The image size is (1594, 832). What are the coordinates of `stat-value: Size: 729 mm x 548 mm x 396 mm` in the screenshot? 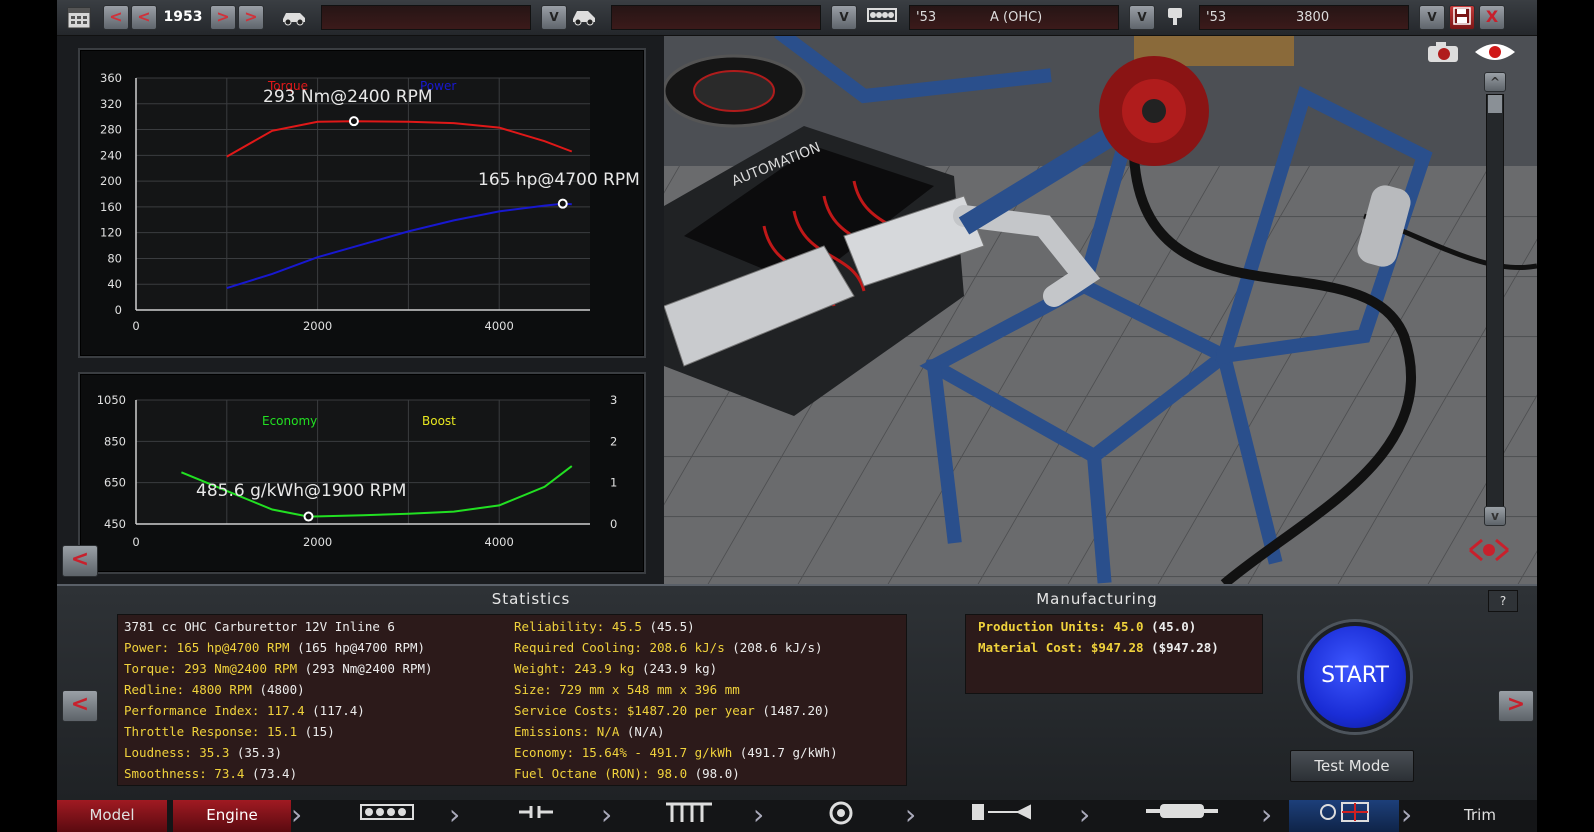 It's located at (627, 689).